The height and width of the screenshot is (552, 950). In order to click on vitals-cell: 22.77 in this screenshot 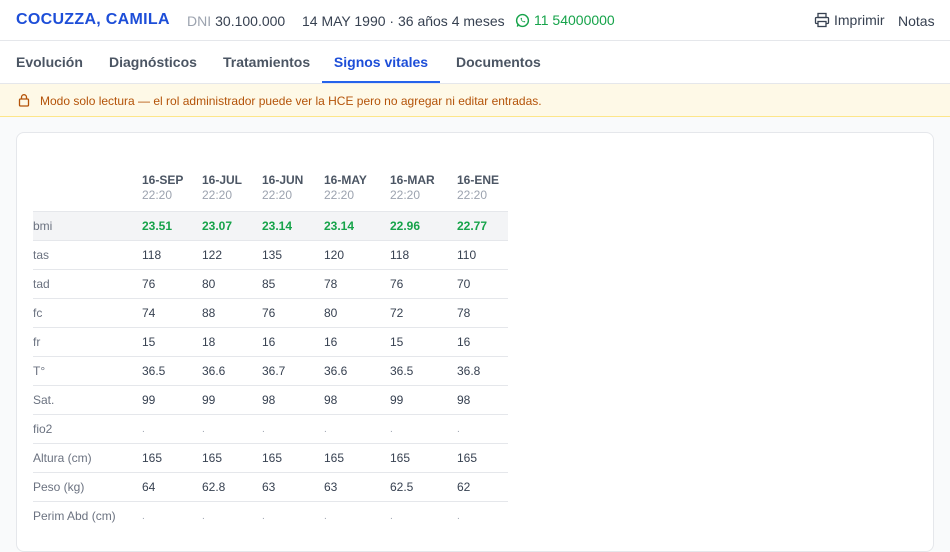, I will do `click(482, 226)`.